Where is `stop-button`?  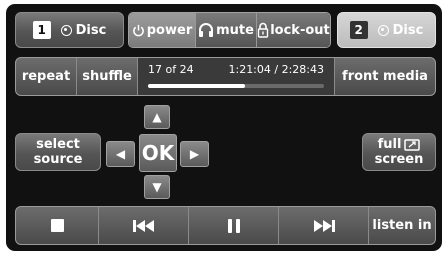 stop-button is located at coordinates (57, 225).